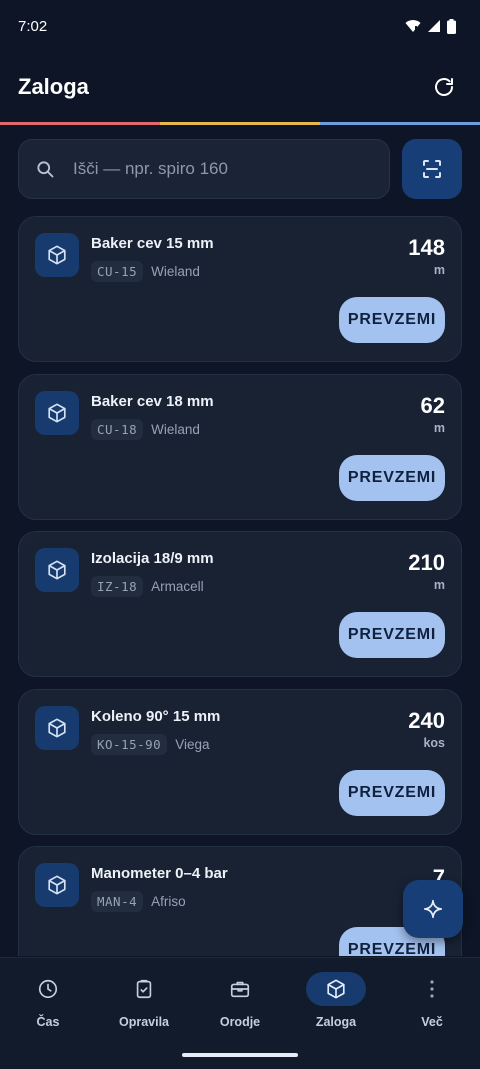 Image resolution: width=480 pixels, height=1069 pixels. What do you see at coordinates (45, 169) in the screenshot?
I see `search-icon` at bounding box center [45, 169].